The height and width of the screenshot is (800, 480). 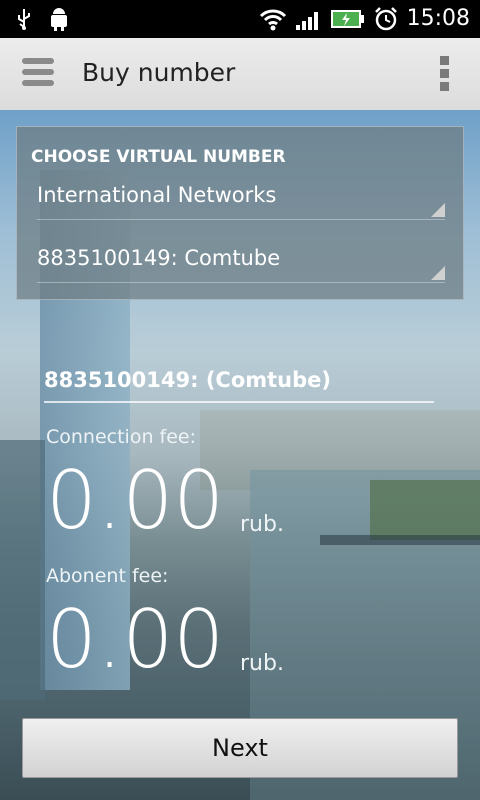 What do you see at coordinates (107, 576) in the screenshot?
I see `abonent-fee-label: Abonent fee:` at bounding box center [107, 576].